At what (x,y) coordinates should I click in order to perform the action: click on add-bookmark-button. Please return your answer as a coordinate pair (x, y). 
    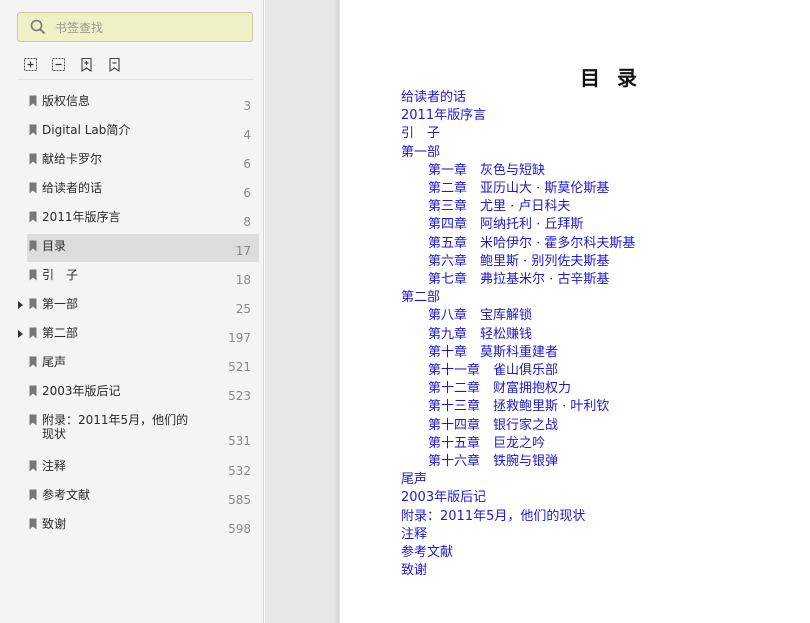
    Looking at the image, I should click on (87, 65).